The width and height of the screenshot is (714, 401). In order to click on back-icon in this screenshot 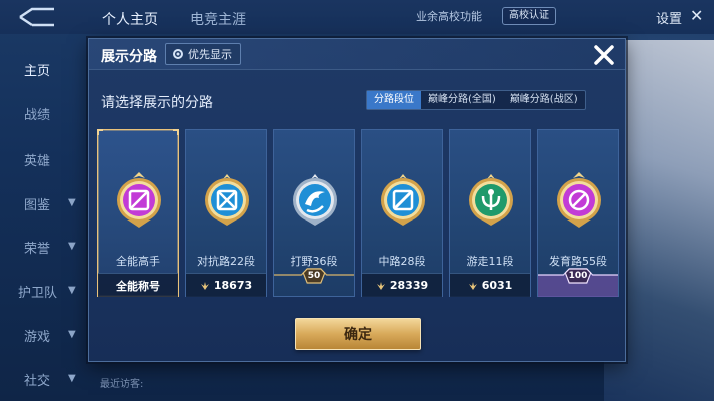, I will do `click(37, 17)`.